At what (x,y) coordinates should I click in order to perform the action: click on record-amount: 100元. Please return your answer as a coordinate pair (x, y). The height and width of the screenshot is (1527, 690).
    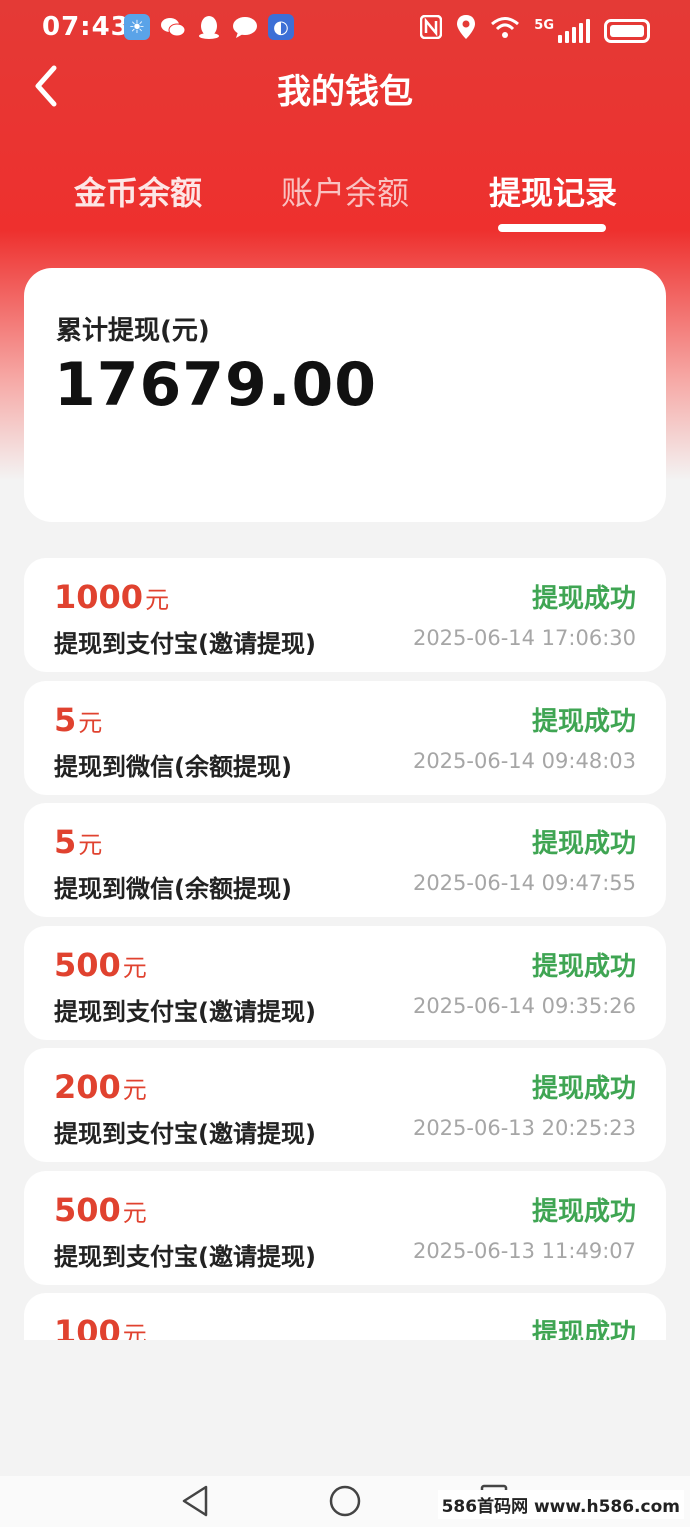
    Looking at the image, I should click on (100, 1326).